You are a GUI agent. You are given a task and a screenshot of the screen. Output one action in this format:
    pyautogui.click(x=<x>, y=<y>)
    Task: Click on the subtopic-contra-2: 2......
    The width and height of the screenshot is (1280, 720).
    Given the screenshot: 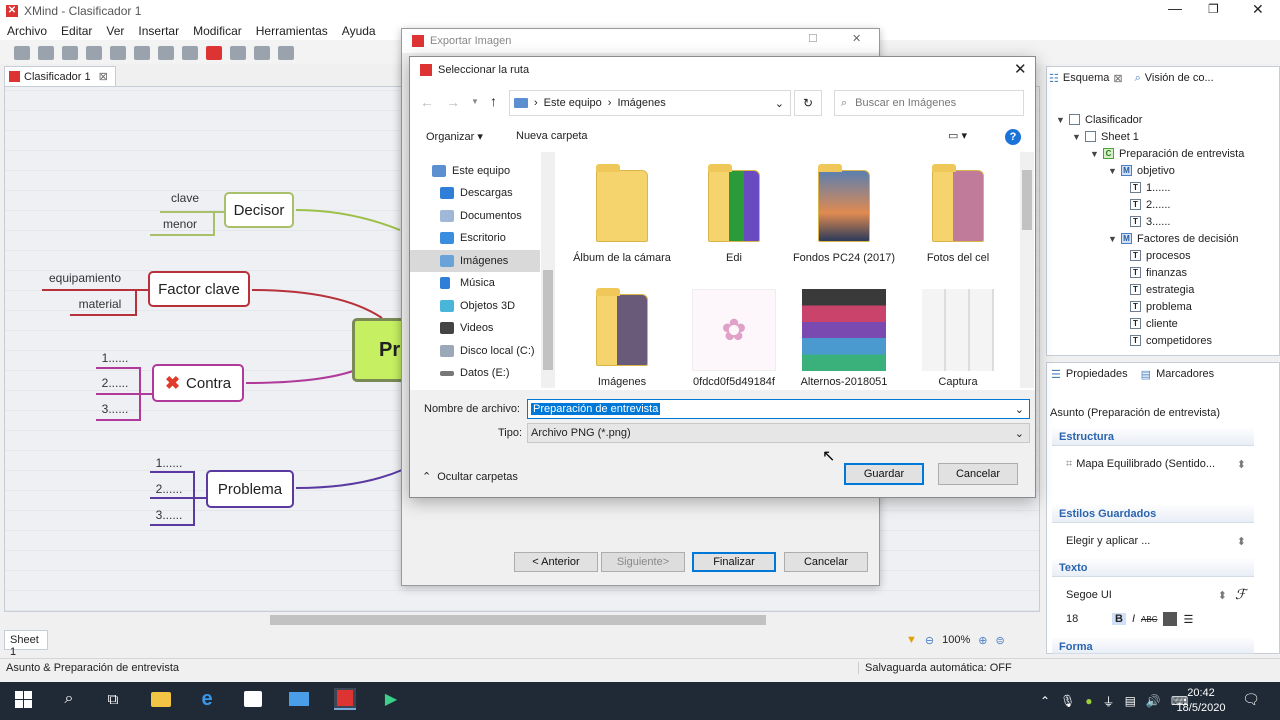 What is the action you would take?
    pyautogui.click(x=115, y=383)
    